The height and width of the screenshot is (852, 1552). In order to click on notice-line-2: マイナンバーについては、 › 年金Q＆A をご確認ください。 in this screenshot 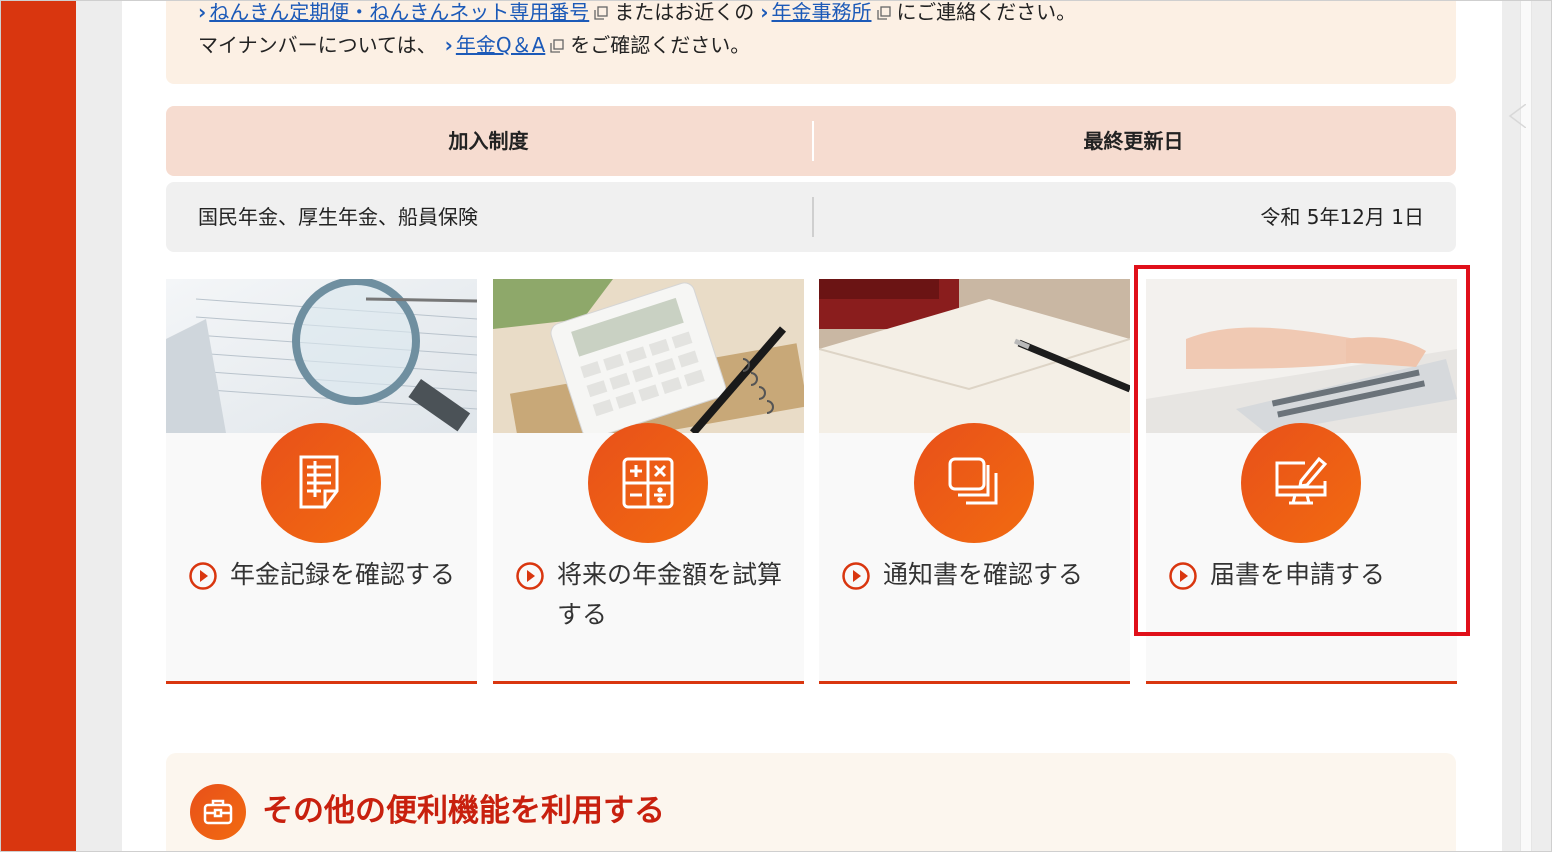, I will do `click(474, 45)`.